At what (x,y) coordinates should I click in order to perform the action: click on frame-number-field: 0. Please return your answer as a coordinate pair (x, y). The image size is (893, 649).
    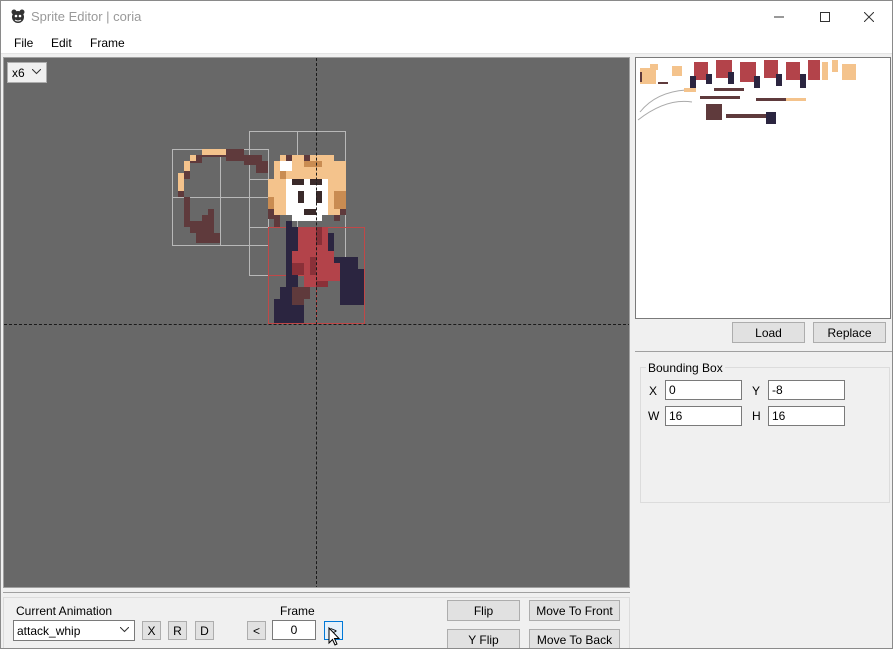
    Looking at the image, I should click on (294, 630).